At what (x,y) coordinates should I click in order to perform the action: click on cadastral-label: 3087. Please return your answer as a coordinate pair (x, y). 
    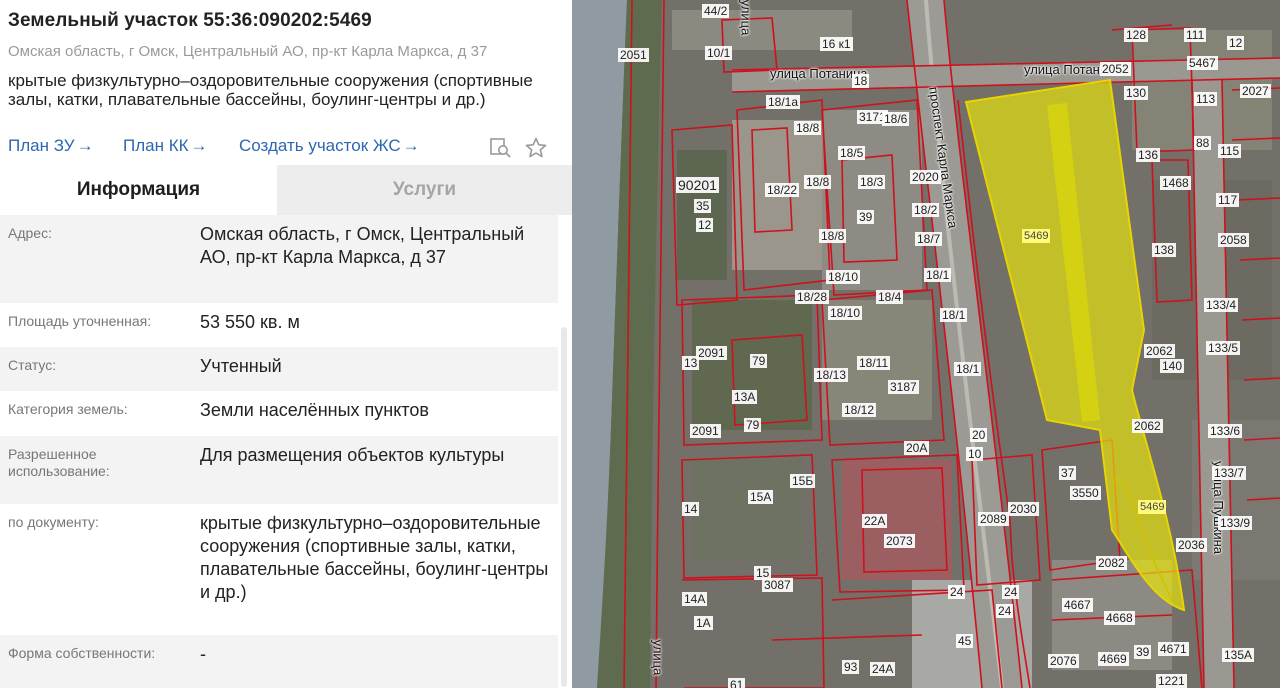
    Looking at the image, I should click on (777, 585).